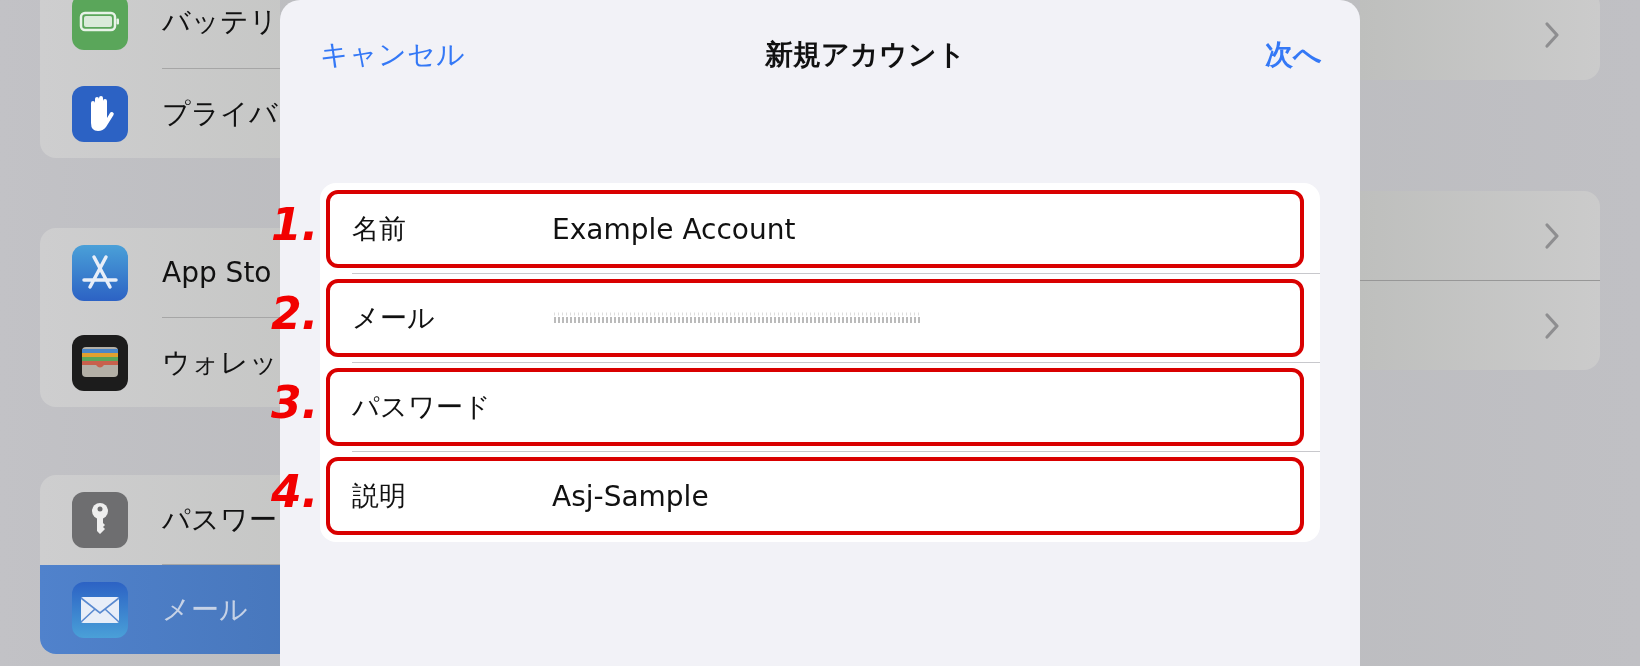 Image resolution: width=1640 pixels, height=666 pixels. I want to click on field-label: 説明, so click(379, 496).